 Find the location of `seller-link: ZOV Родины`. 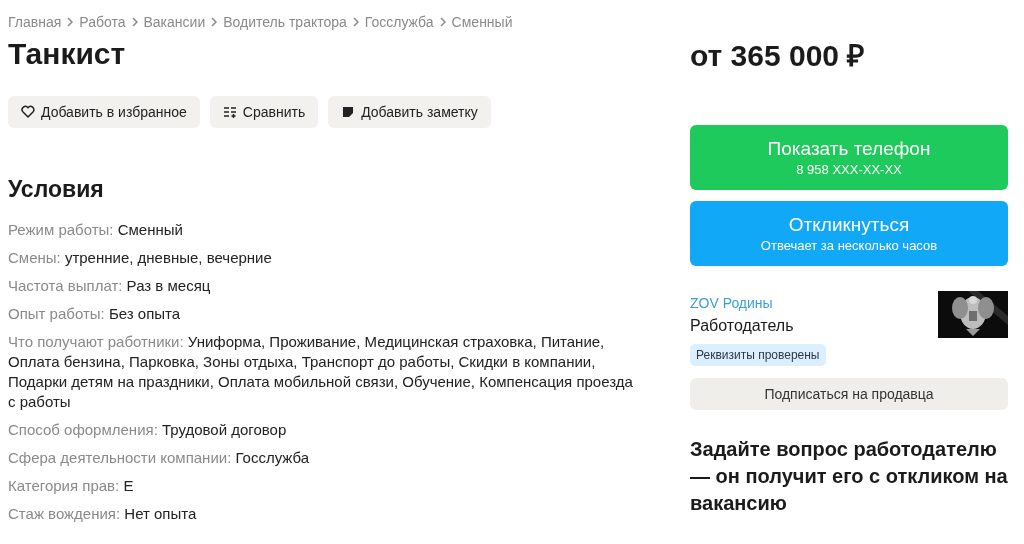

seller-link: ZOV Родины is located at coordinates (731, 303).